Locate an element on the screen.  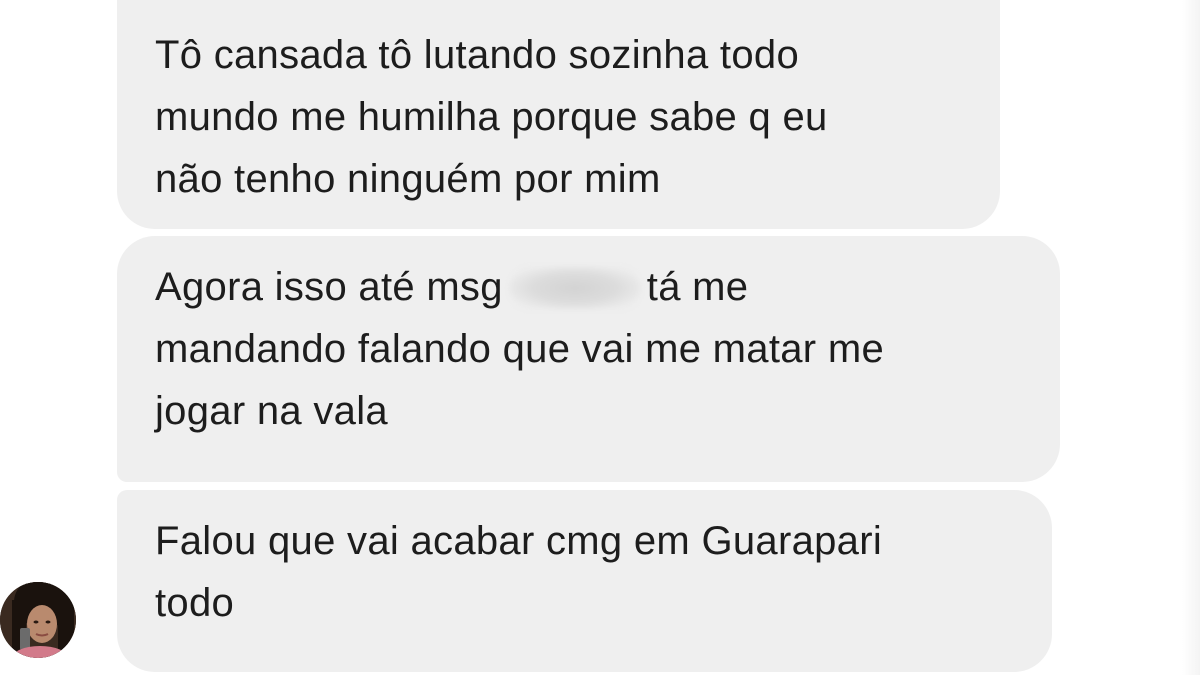
avatar is located at coordinates (38, 620).